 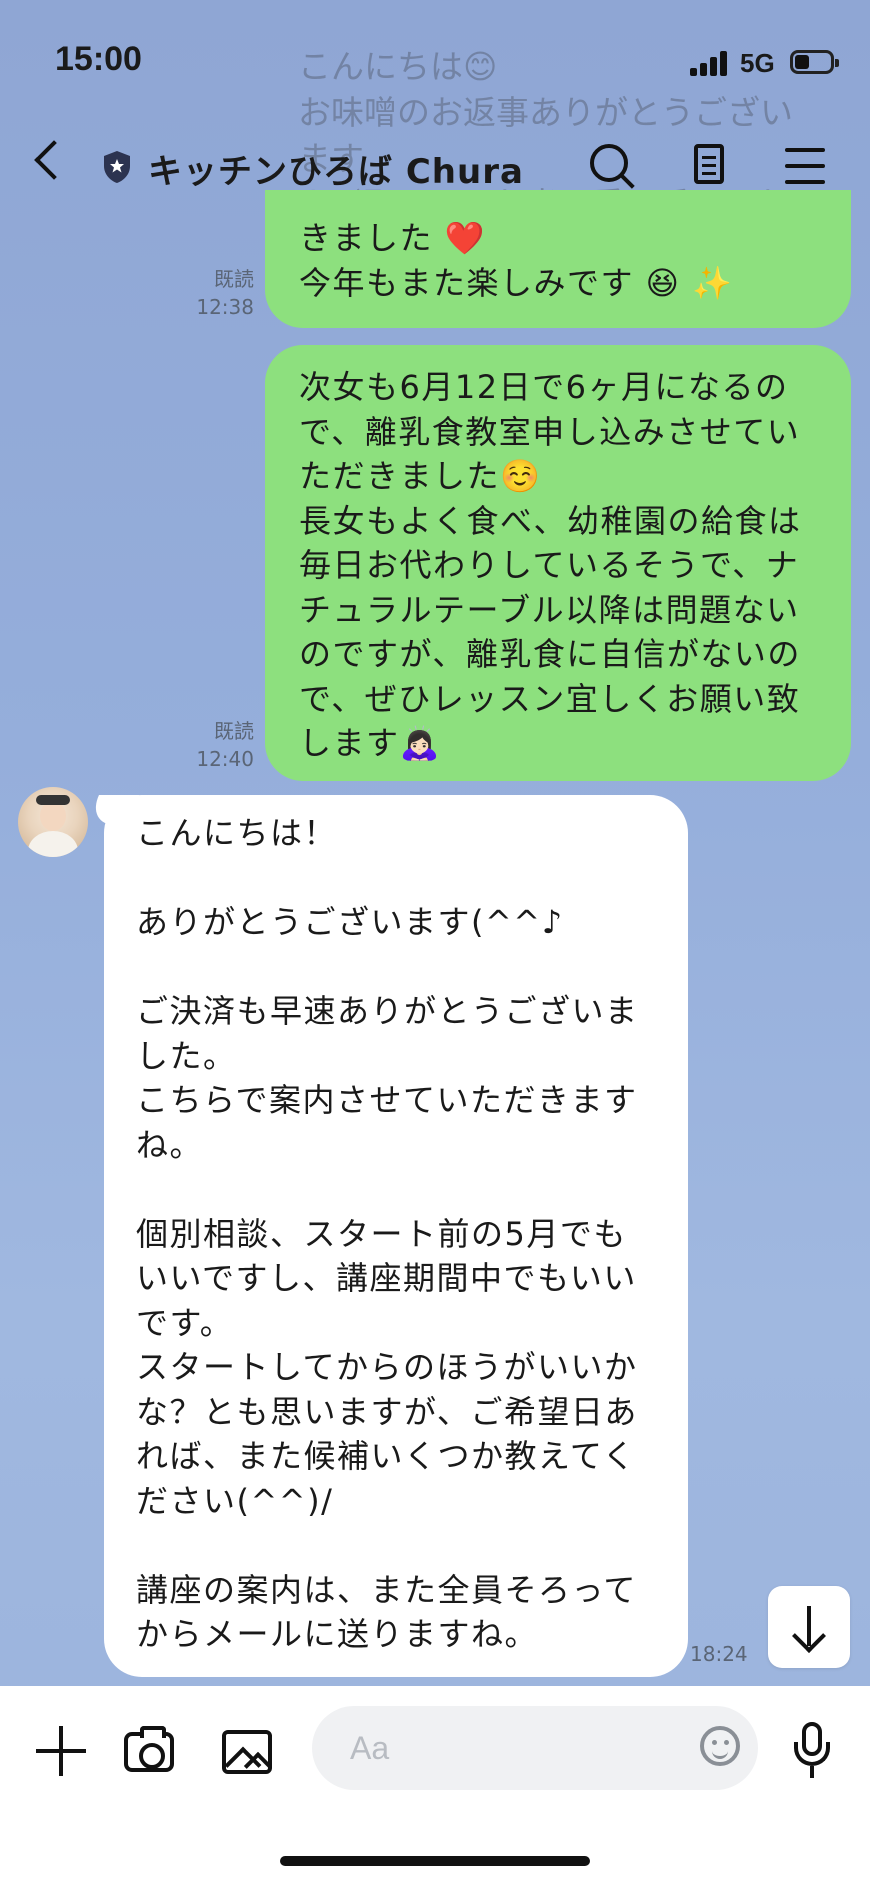 I want to click on status-bar: 15:00 5G, so click(x=435, y=60).